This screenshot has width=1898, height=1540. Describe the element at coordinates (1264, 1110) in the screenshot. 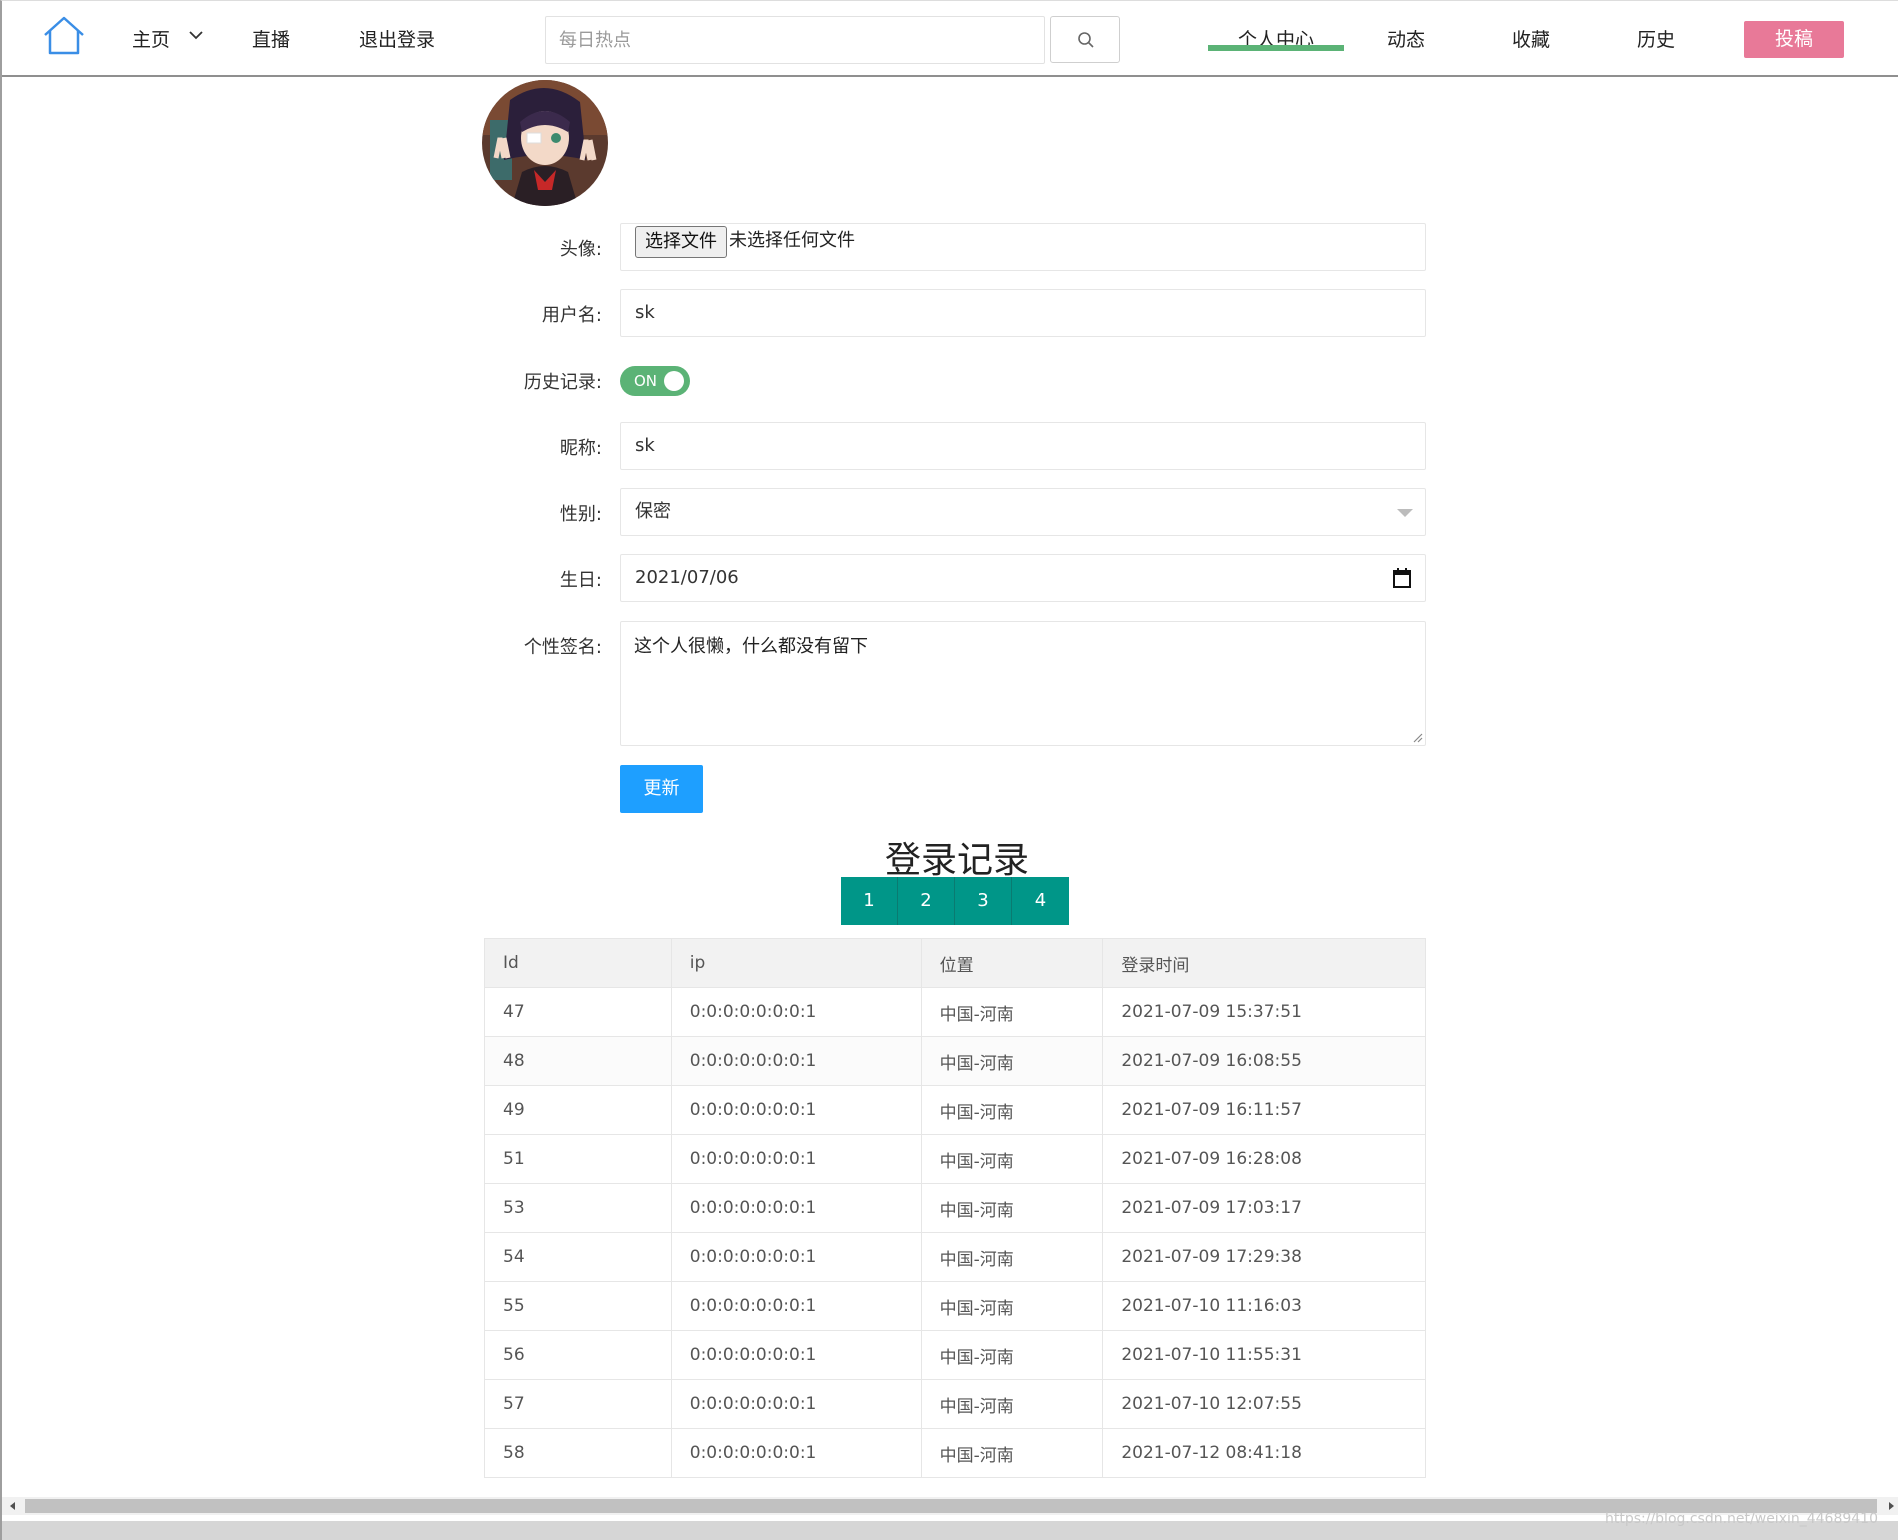

I see `cell-login-time: 2021-07-09 16:11:57` at that location.